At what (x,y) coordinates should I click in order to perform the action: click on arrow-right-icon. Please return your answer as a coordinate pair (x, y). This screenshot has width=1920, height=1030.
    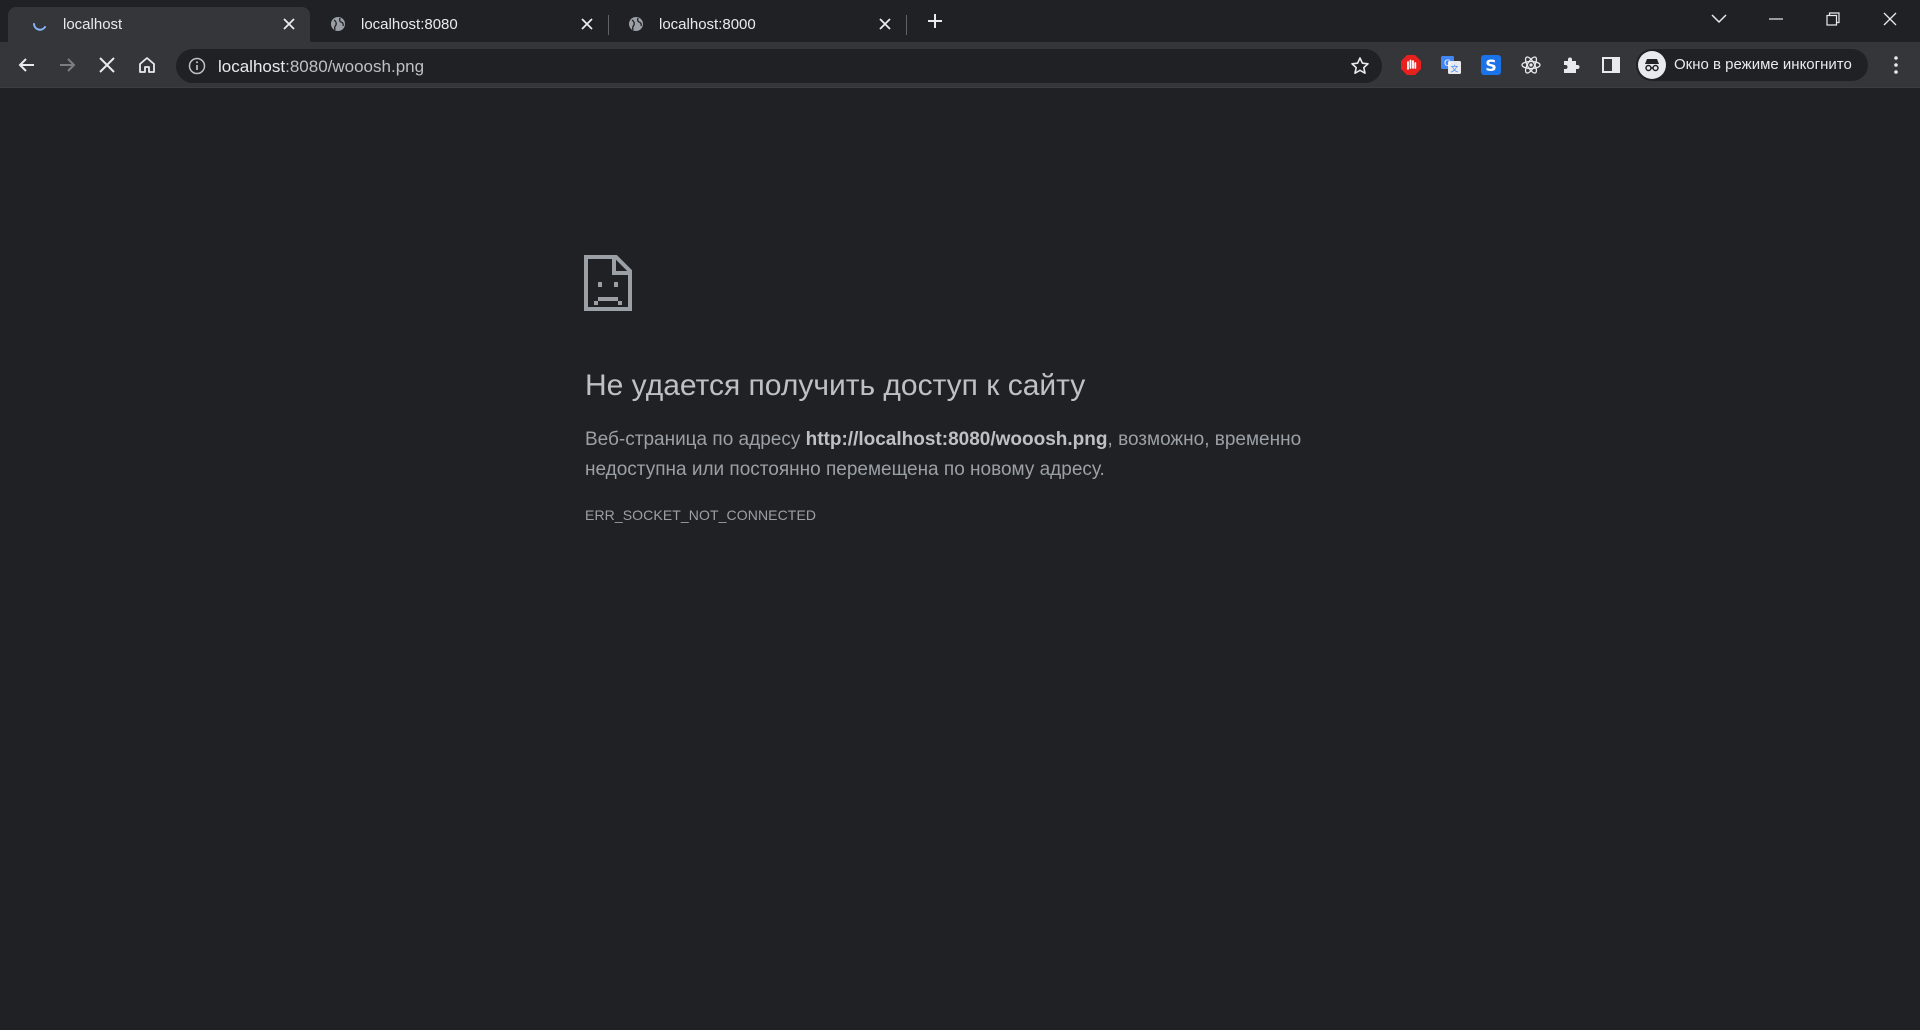
    Looking at the image, I should click on (68, 65).